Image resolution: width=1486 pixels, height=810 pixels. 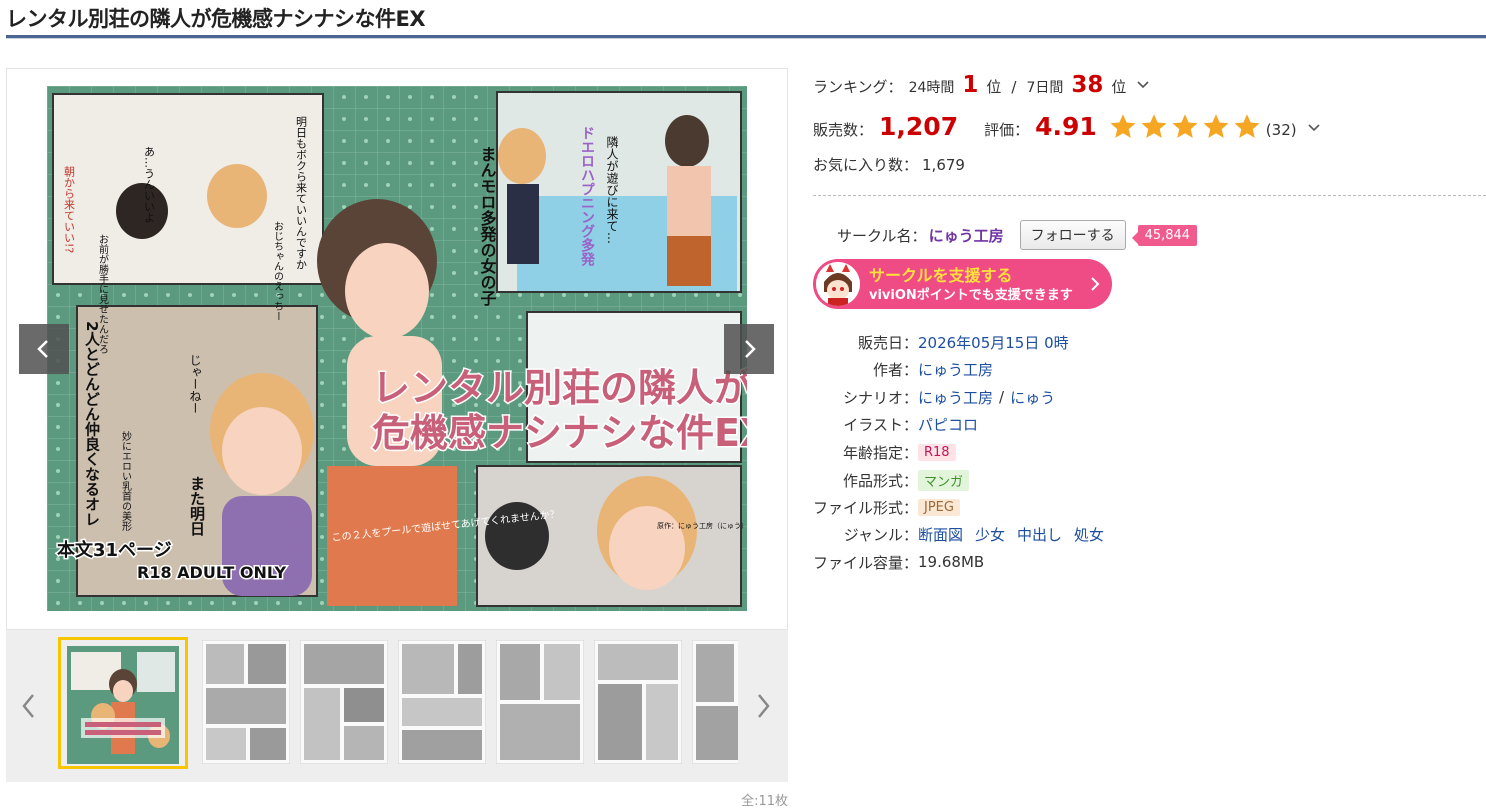 I want to click on cover-title-line-1: レンタル別荘の隣人が, so click(x=559, y=388).